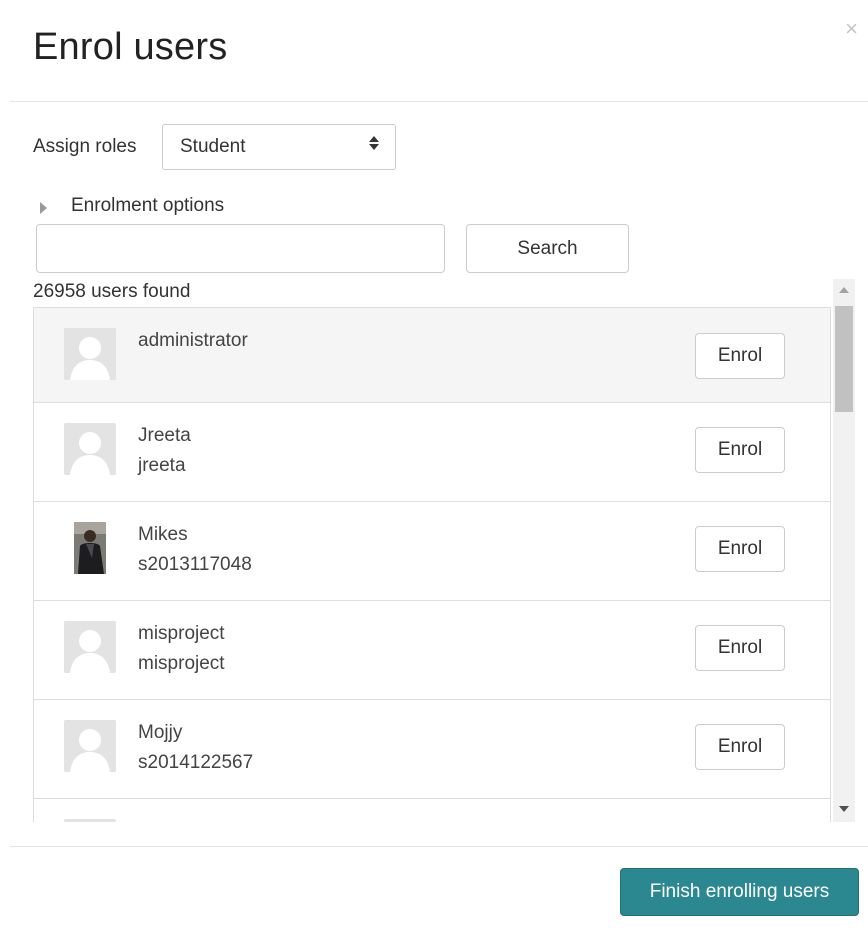 This screenshot has height=932, width=868. I want to click on users-found-count: 26958 users found, so click(112, 291).